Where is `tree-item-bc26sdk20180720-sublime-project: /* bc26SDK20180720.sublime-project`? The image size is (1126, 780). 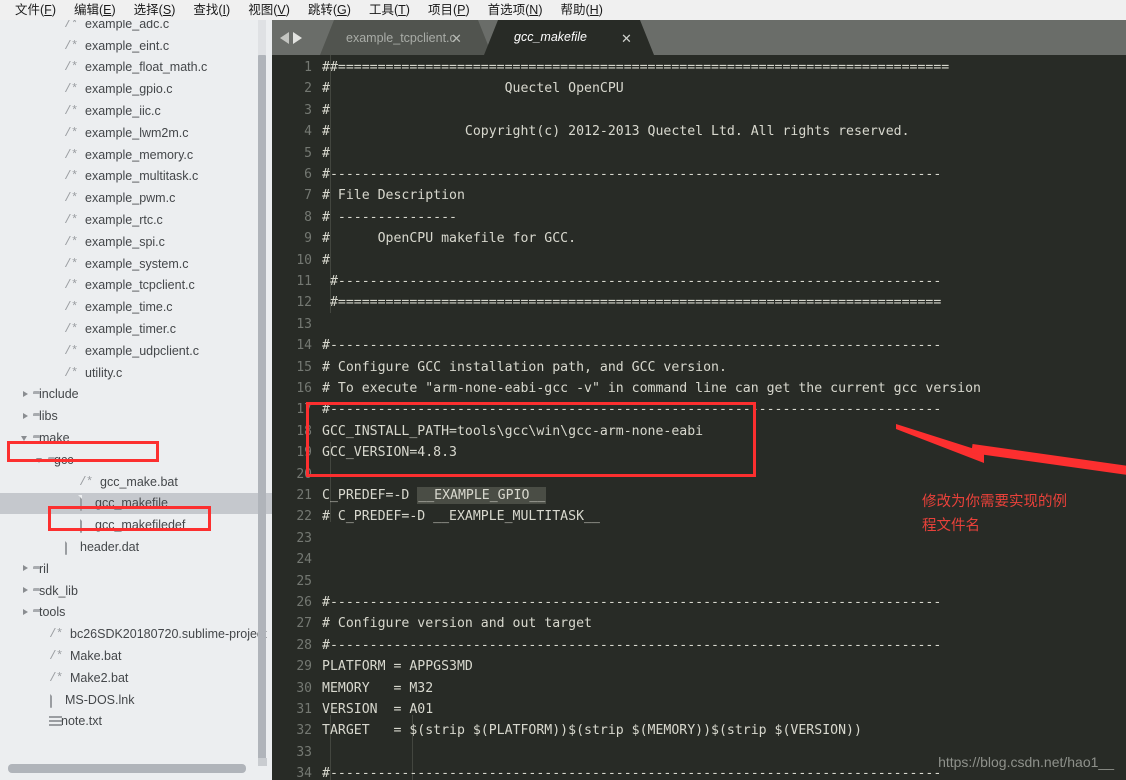 tree-item-bc26sdk20180720-sublime-project: /* bc26SDK20180720.sublime-project is located at coordinates (136, 634).